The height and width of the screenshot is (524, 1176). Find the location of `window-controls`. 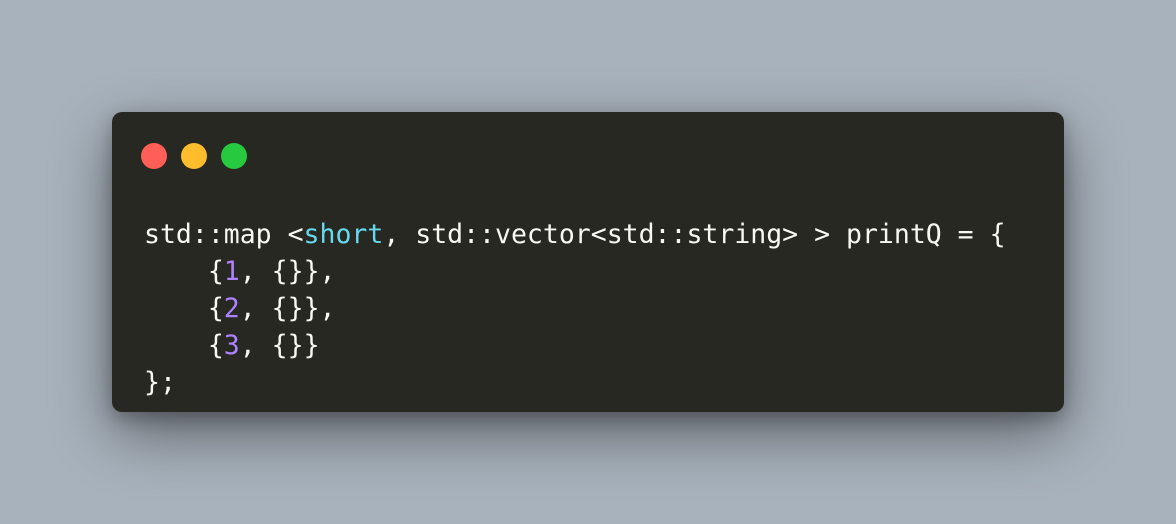

window-controls is located at coordinates (194, 156).